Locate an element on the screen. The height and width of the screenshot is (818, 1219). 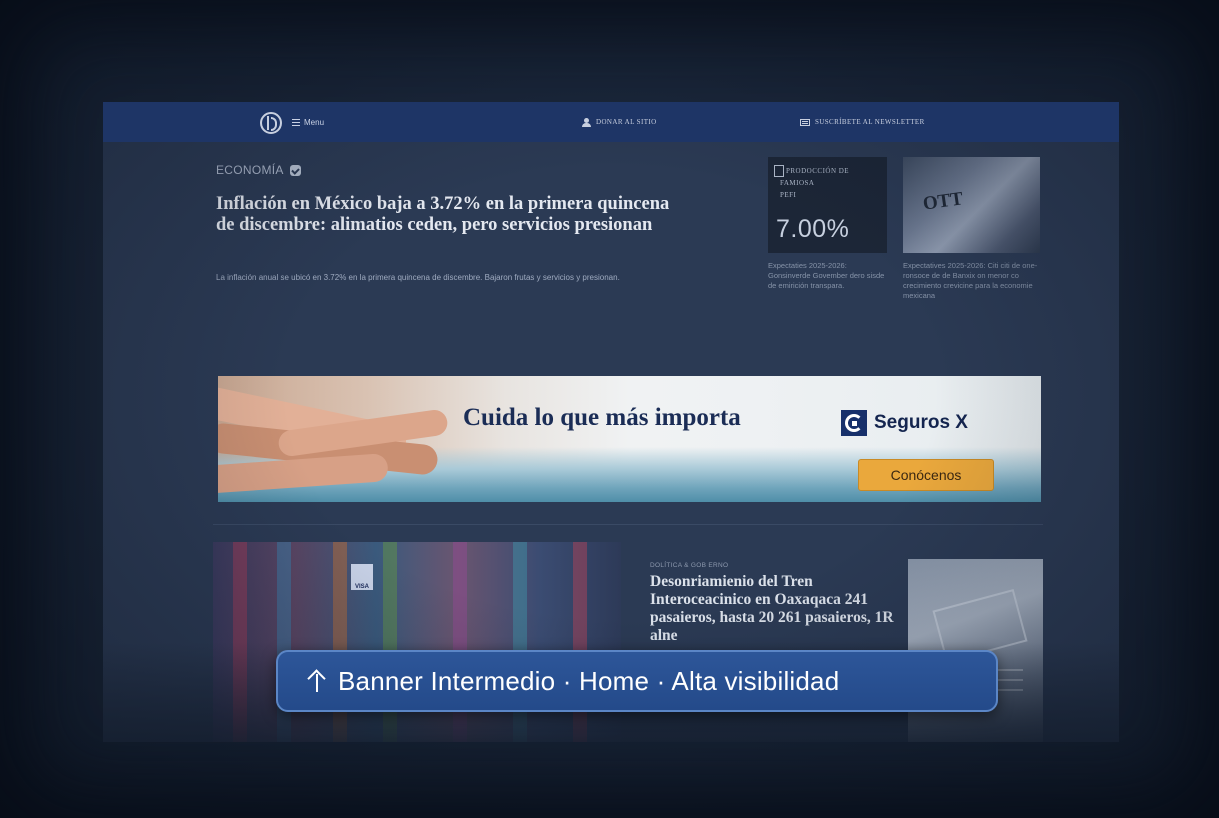
ad-cta-button: Conócenos is located at coordinates (926, 475).